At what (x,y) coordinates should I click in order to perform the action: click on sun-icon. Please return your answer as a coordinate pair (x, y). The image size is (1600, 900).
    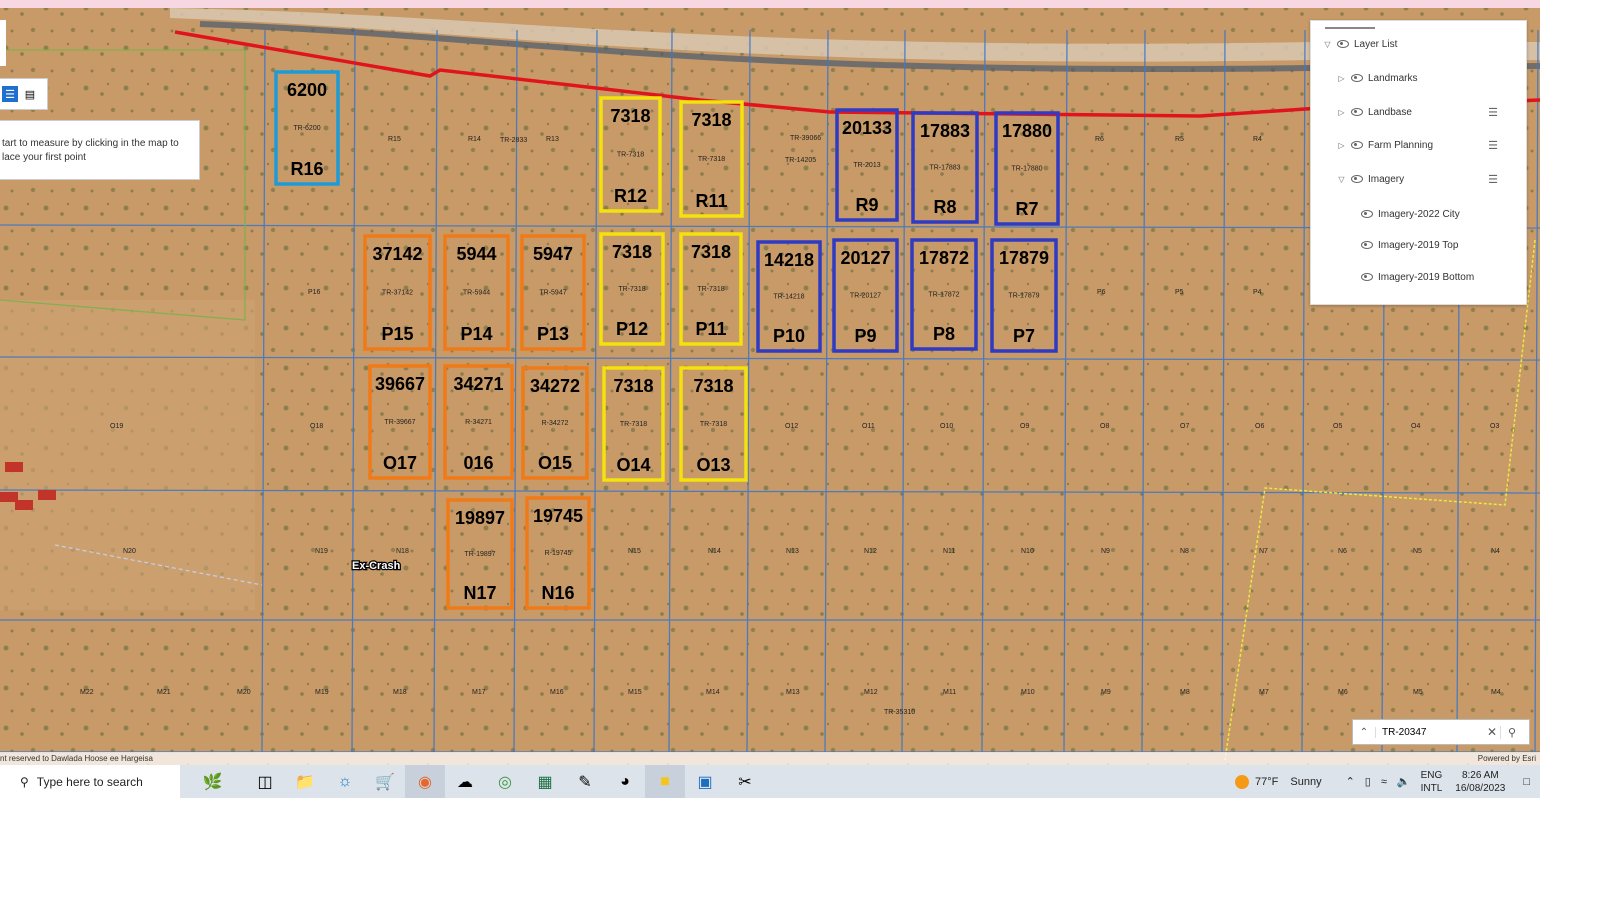
    Looking at the image, I should click on (1242, 781).